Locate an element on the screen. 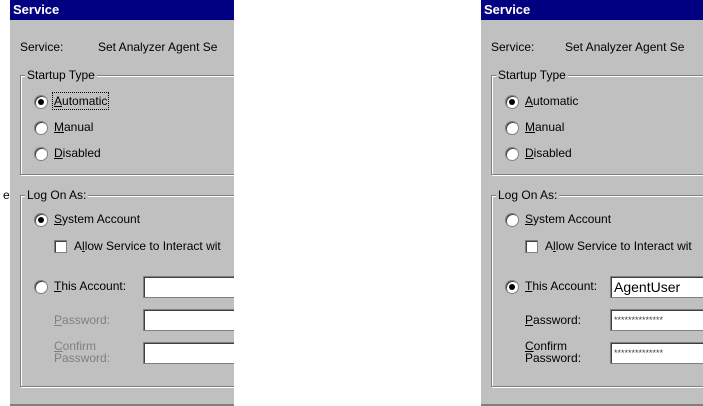  clipped-label-fragment: e is located at coordinates (6, 195).